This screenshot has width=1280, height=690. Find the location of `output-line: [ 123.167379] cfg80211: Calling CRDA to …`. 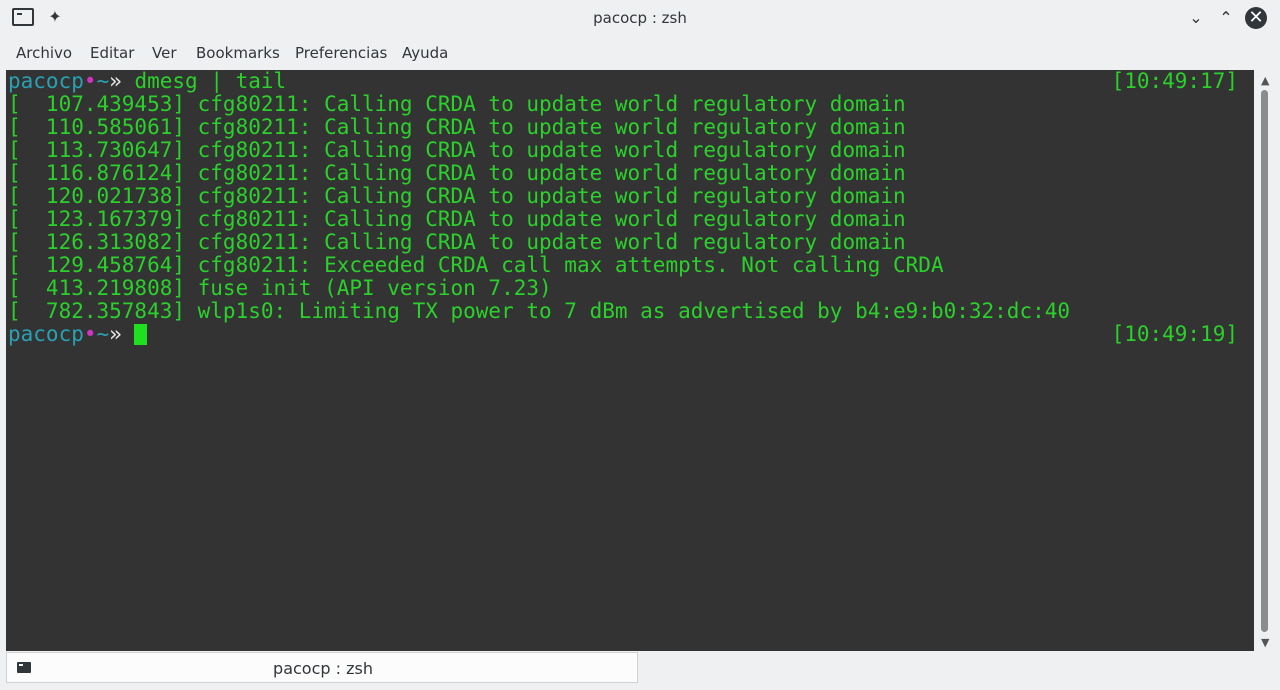

output-line: [ 123.167379] cfg80211: Calling CRDA to … is located at coordinates (457, 219).